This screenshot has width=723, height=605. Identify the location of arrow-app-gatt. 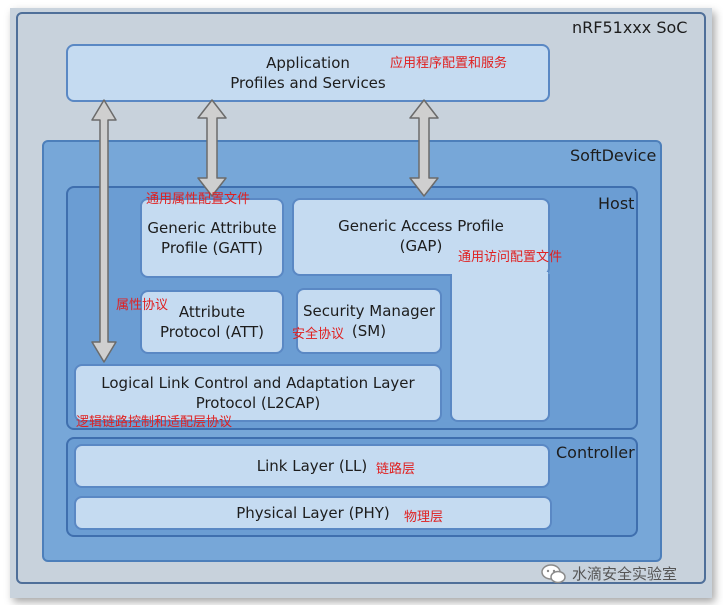
(212, 148).